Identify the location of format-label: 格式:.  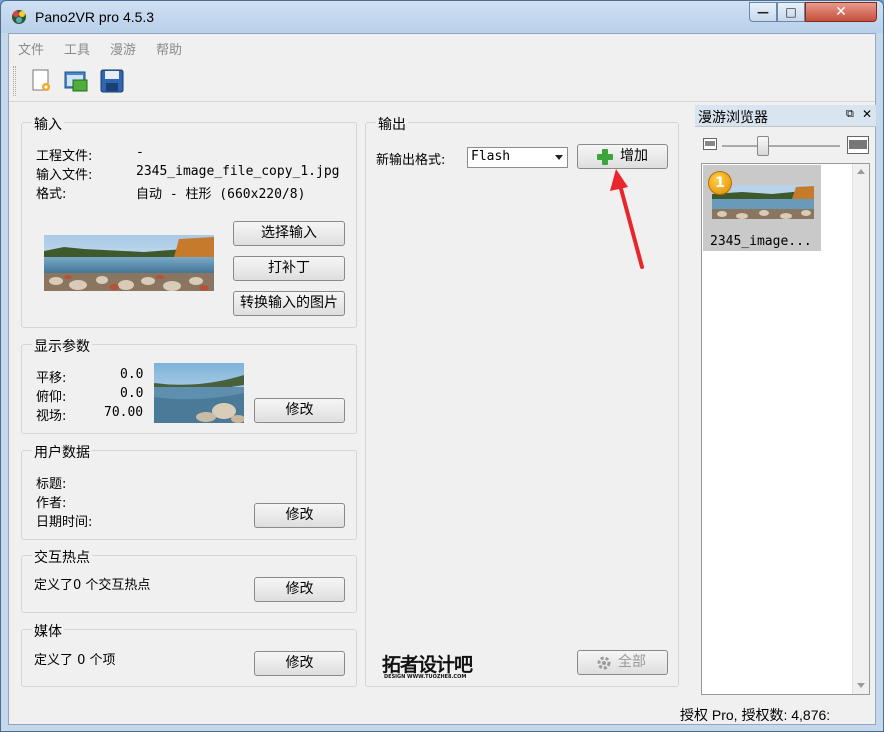
(51, 194).